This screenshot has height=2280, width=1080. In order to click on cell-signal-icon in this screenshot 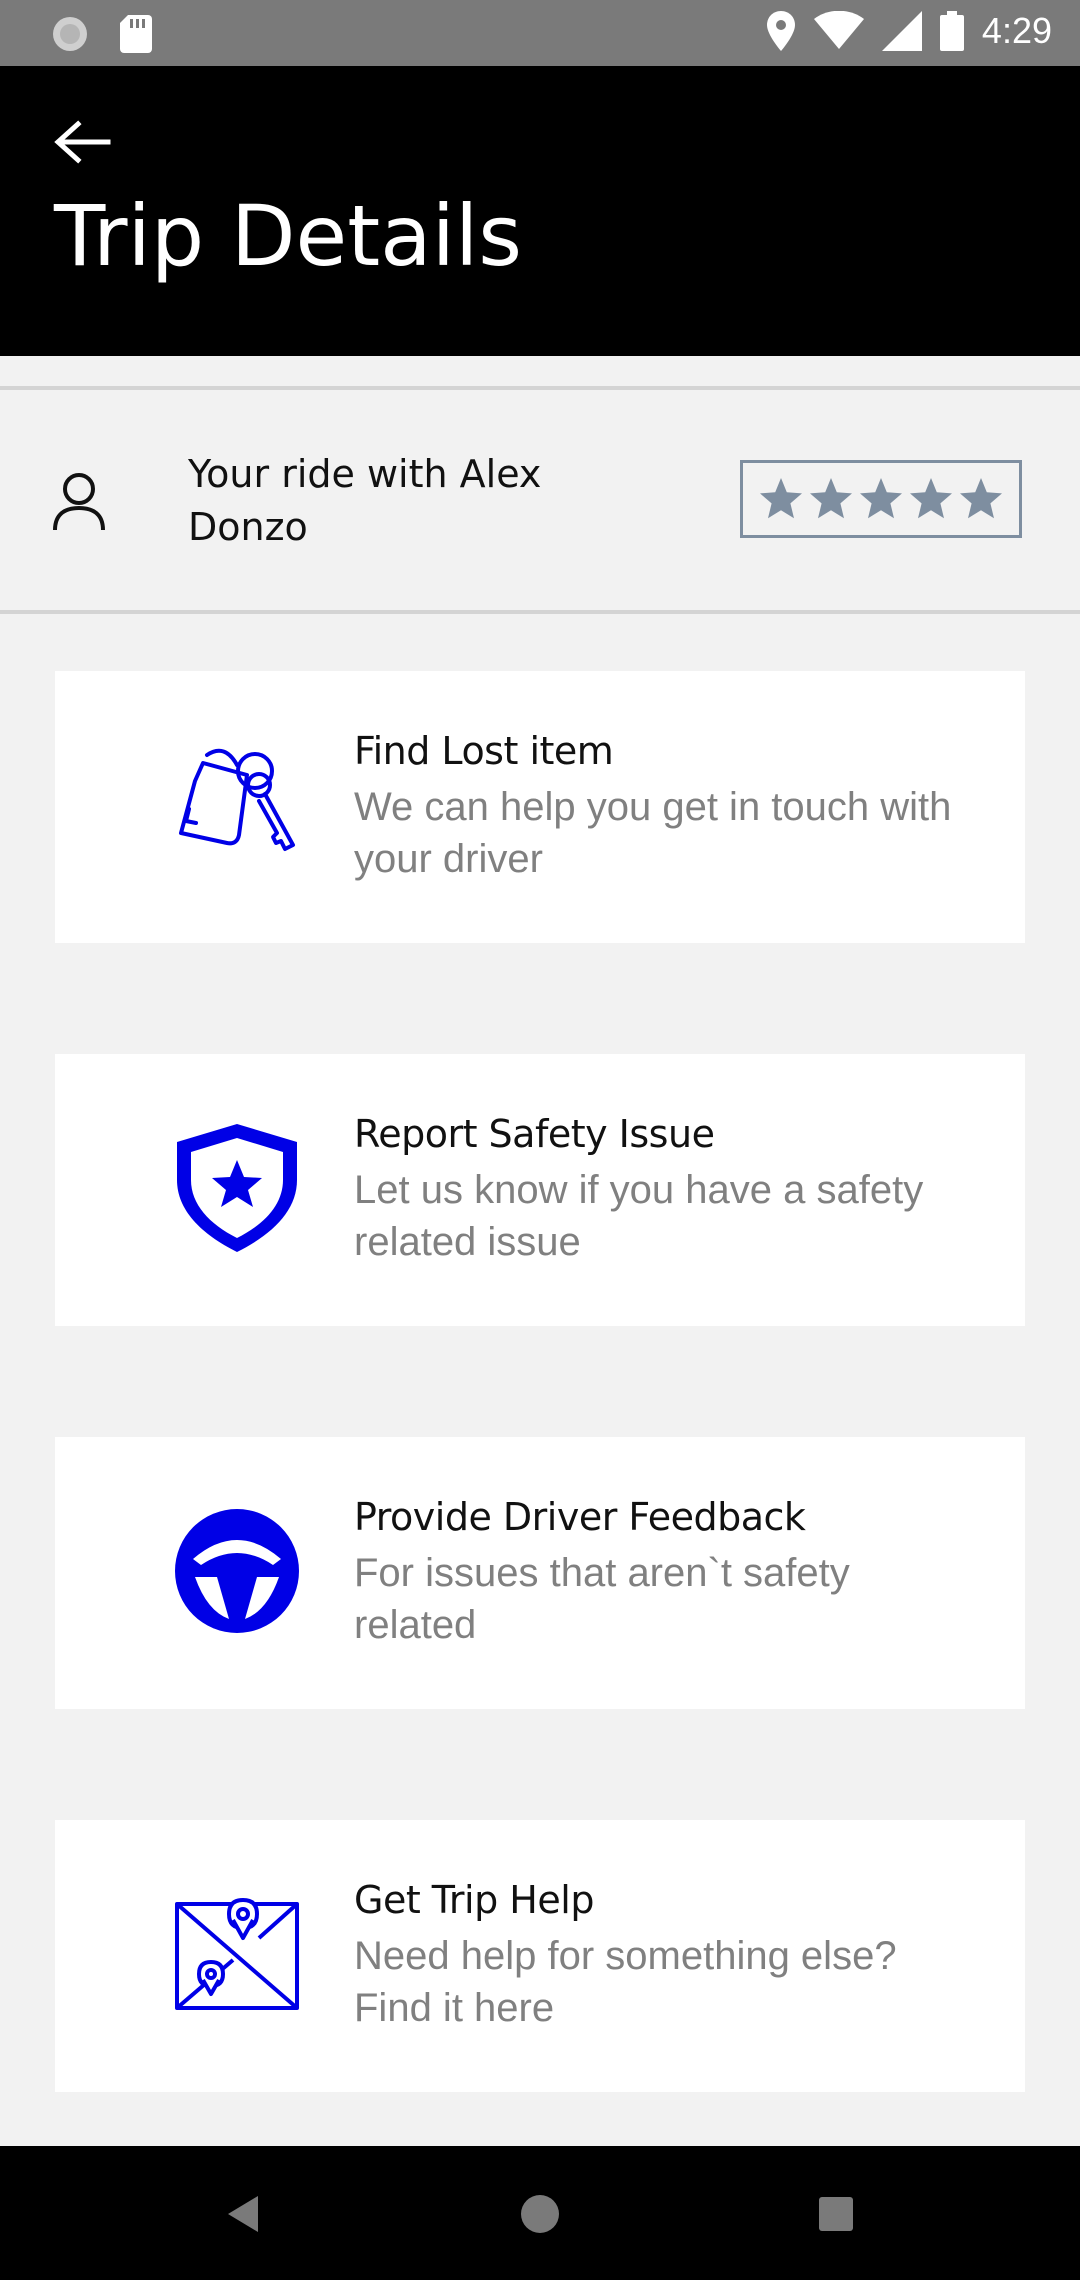, I will do `click(901, 31)`.